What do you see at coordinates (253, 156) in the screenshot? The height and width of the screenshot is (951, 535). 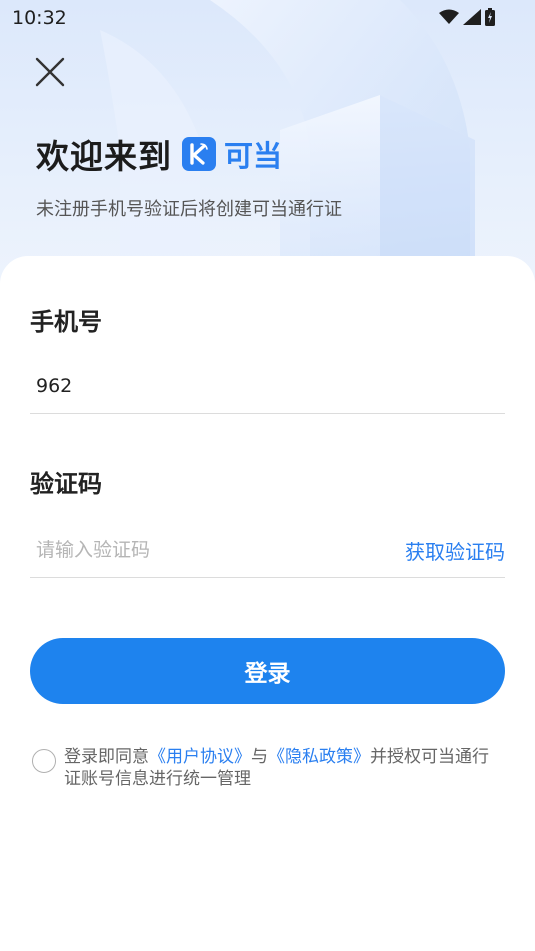 I see `brand-name: 可当` at bounding box center [253, 156].